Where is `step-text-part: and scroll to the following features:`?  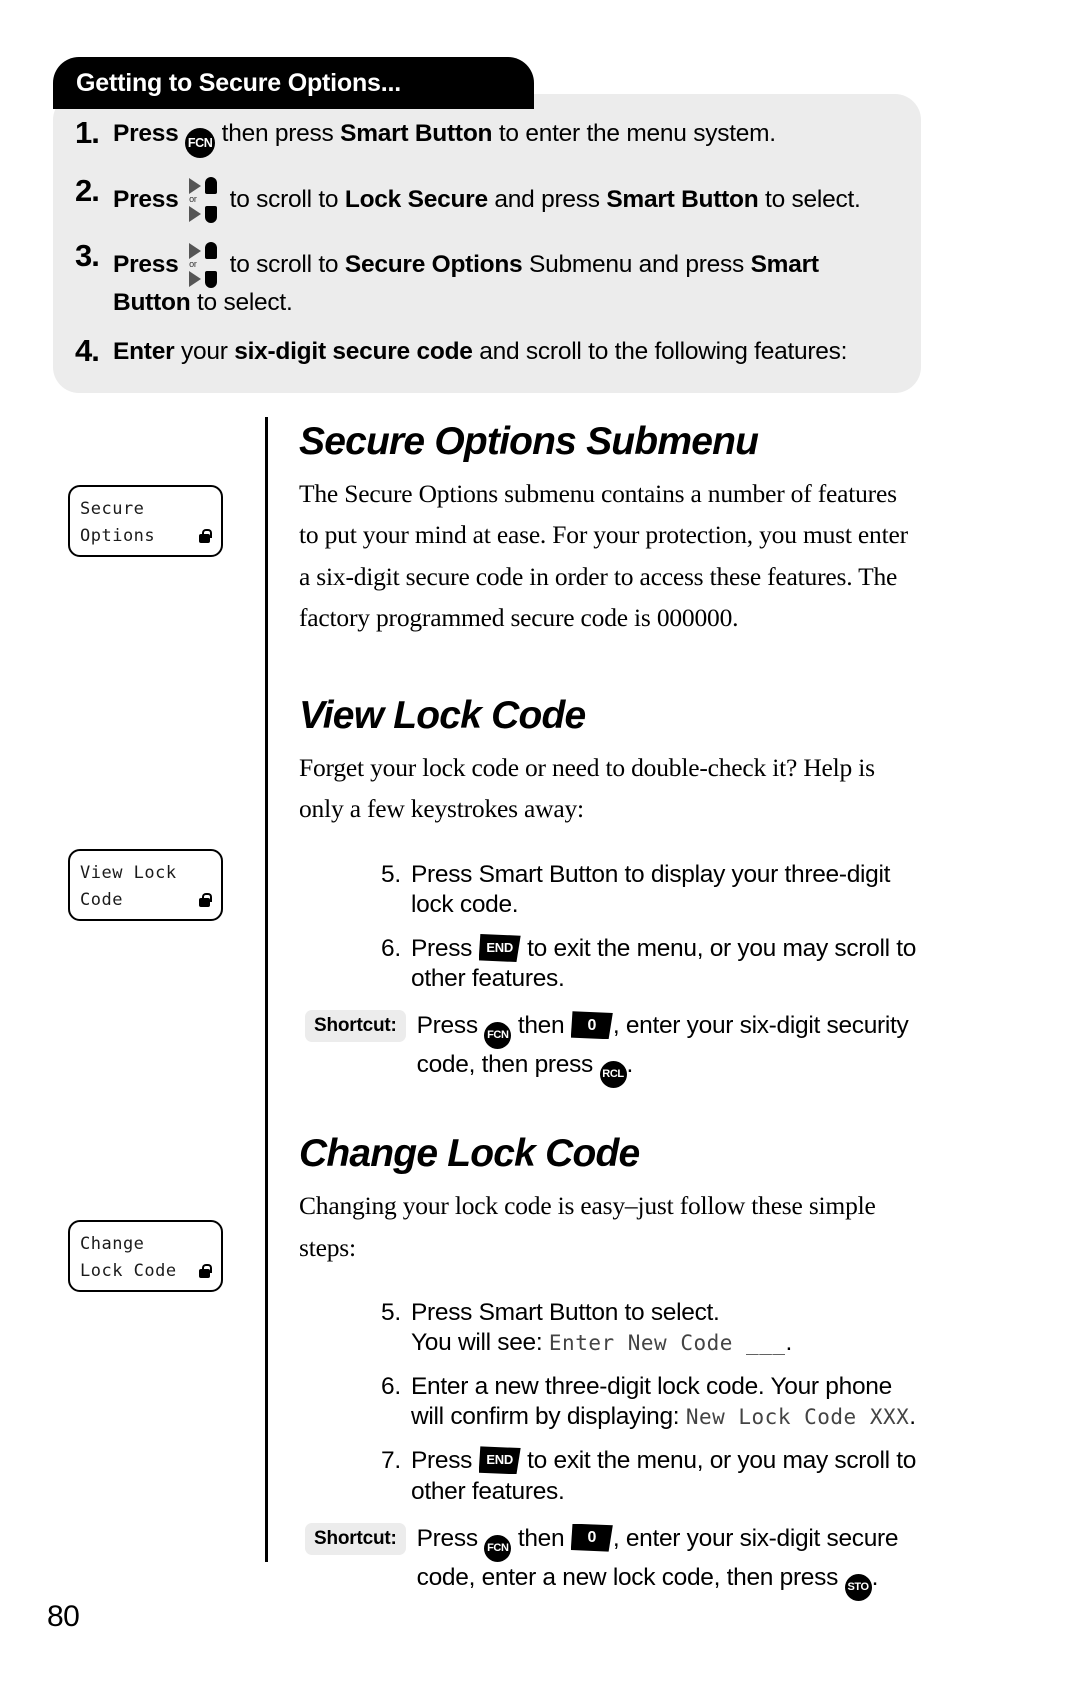
step-text-part: and scroll to the following features: is located at coordinates (663, 351).